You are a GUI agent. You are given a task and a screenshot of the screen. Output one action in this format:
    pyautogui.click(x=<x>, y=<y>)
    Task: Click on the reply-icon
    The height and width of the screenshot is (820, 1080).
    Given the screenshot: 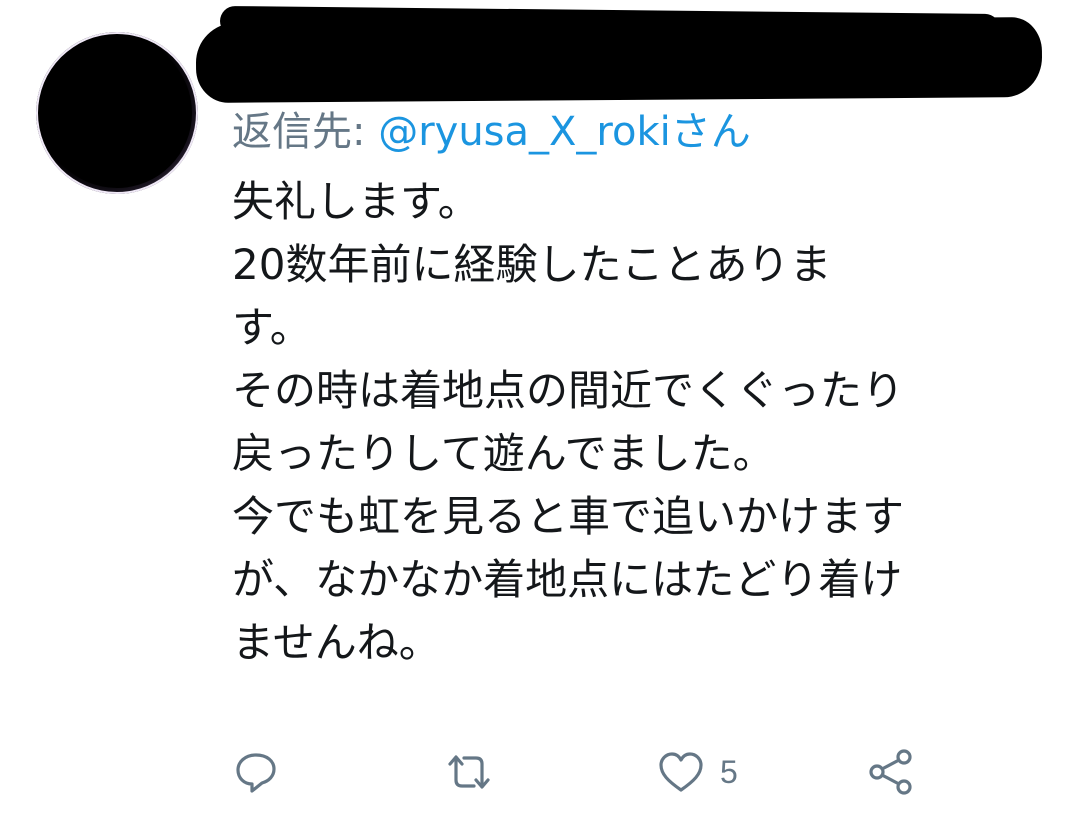 What is the action you would take?
    pyautogui.click(x=256, y=773)
    